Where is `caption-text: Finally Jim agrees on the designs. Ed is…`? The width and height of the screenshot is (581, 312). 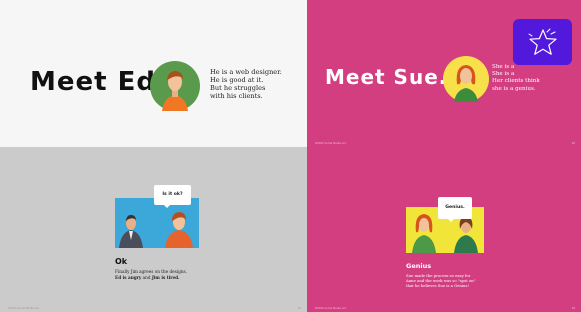 caption-text: Finally Jim agrees on the designs. Ed is… is located at coordinates (151, 274).